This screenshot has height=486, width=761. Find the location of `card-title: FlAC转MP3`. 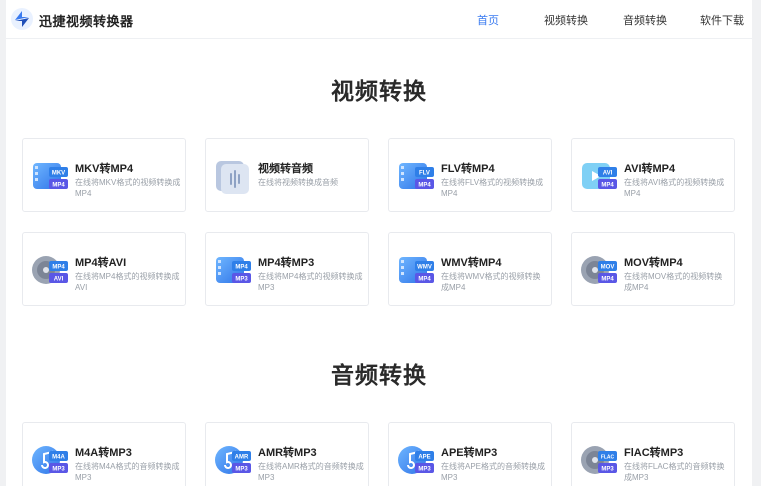

card-title: FlAC转MP3 is located at coordinates (653, 452).